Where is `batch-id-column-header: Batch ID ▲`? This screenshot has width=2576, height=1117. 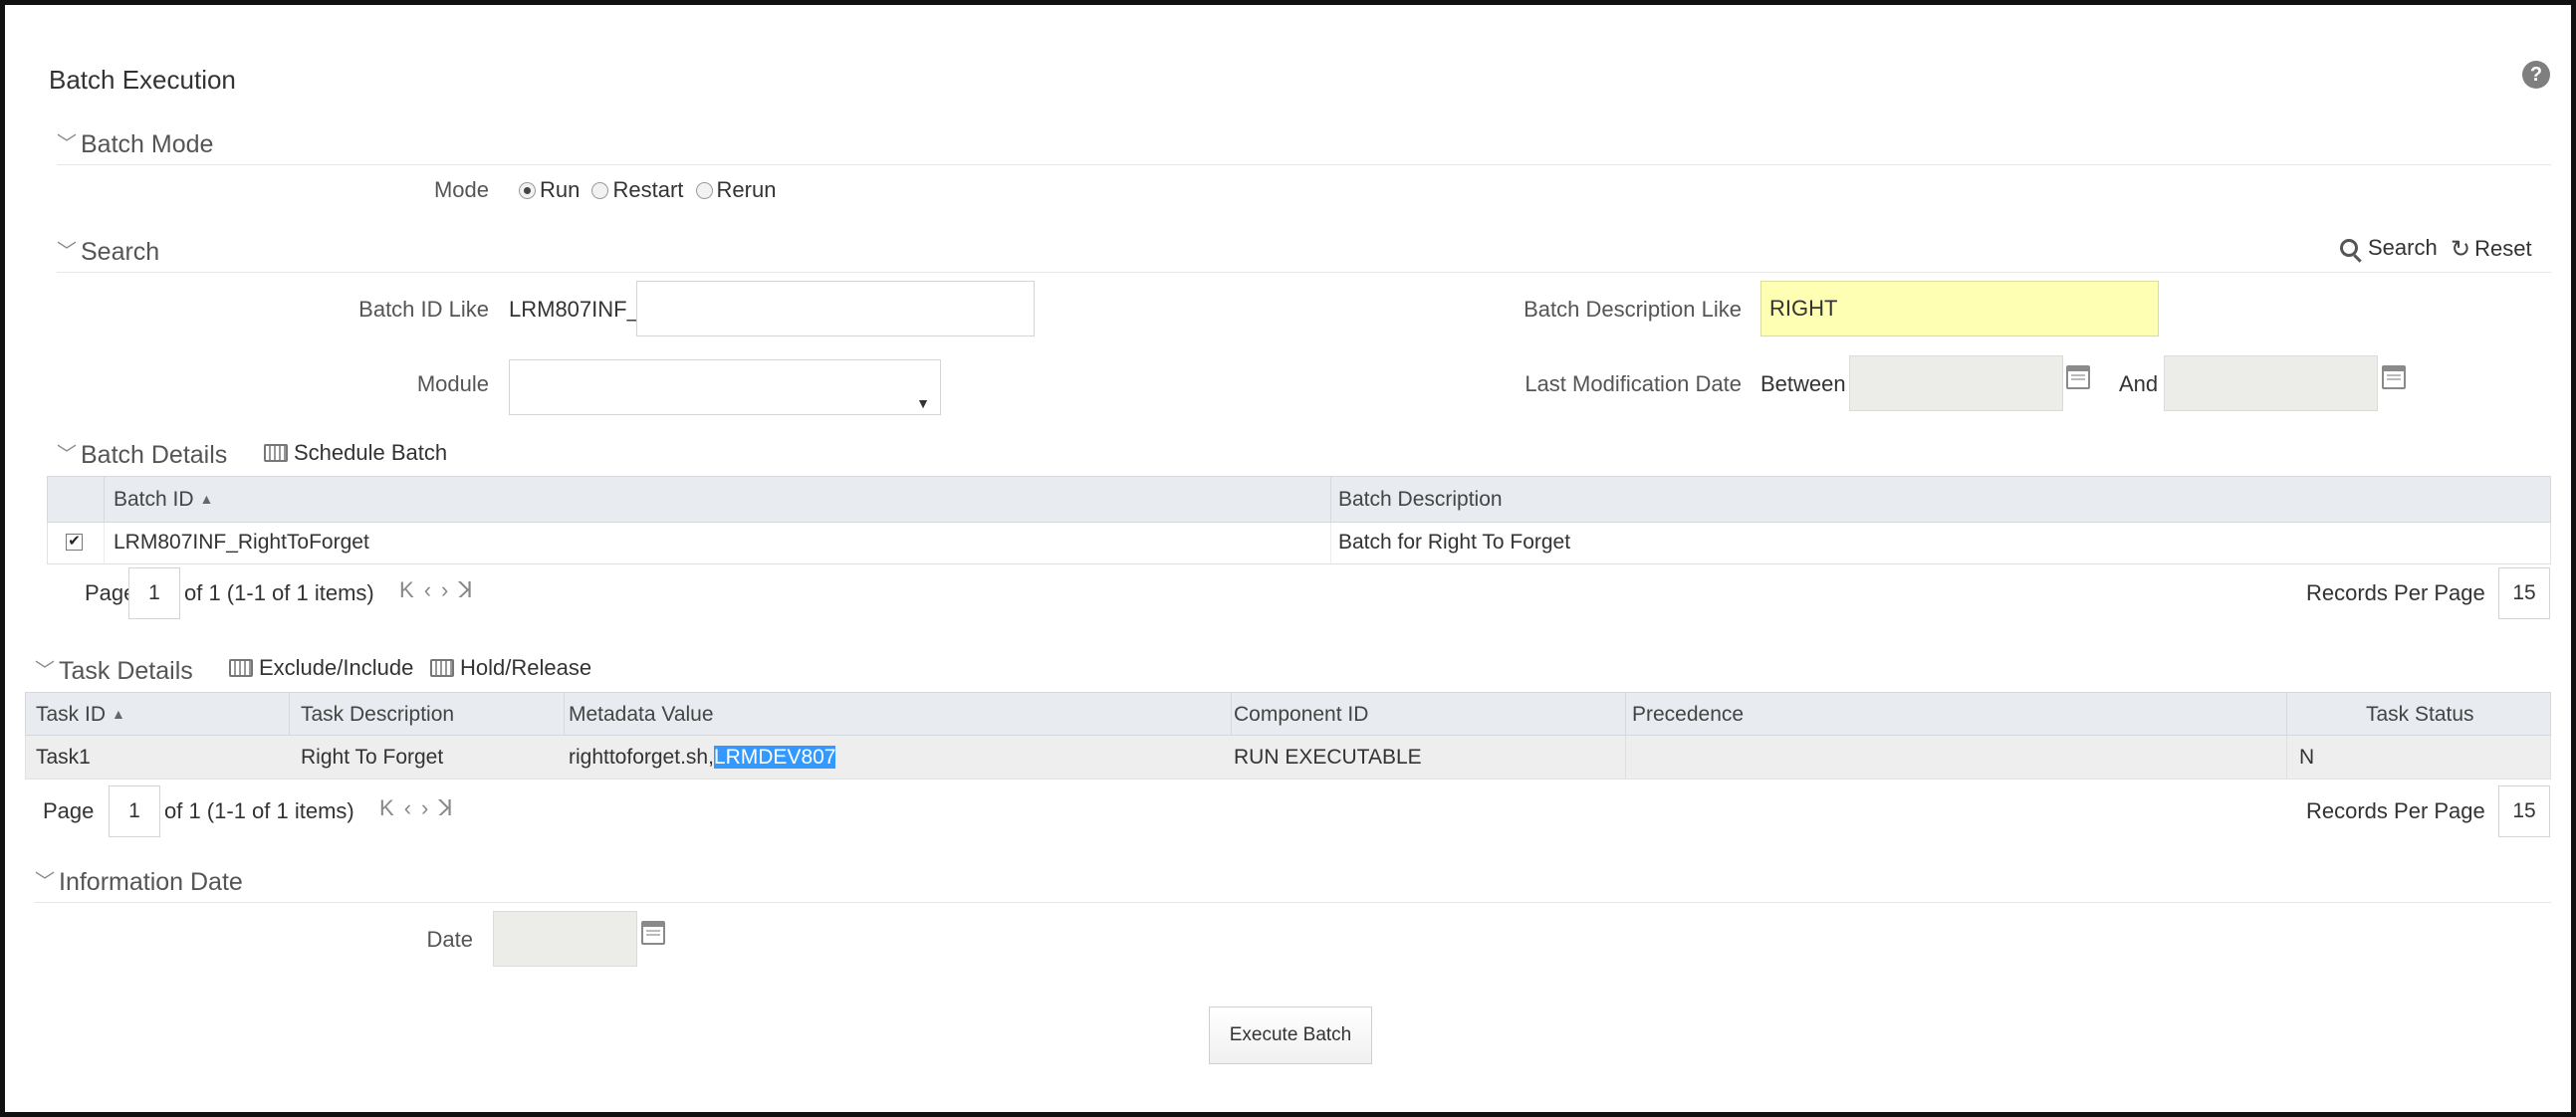
batch-id-column-header: Batch ID ▲ is located at coordinates (163, 500).